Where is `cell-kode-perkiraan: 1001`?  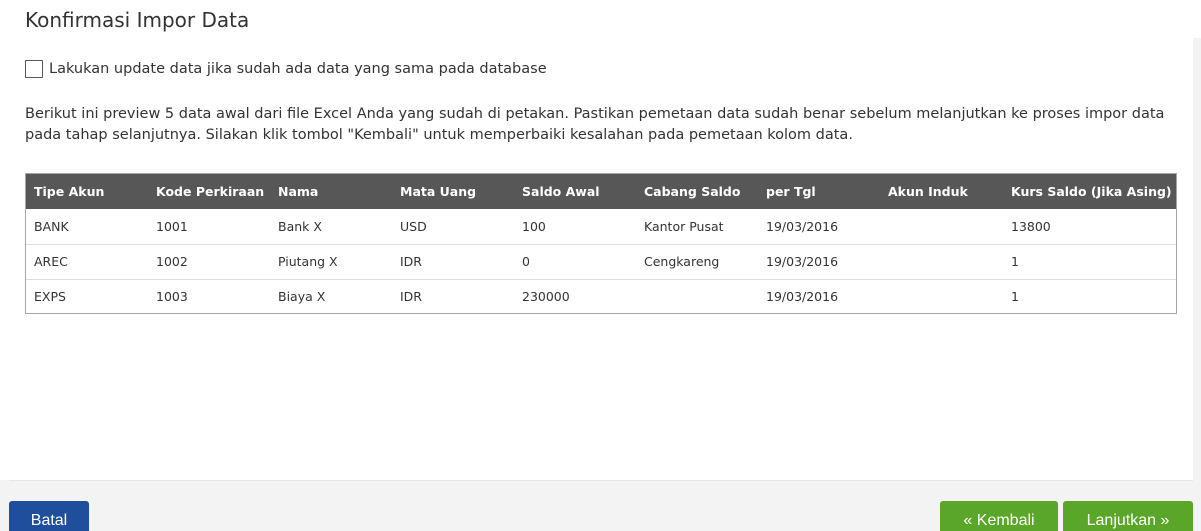 cell-kode-perkiraan: 1001 is located at coordinates (172, 226).